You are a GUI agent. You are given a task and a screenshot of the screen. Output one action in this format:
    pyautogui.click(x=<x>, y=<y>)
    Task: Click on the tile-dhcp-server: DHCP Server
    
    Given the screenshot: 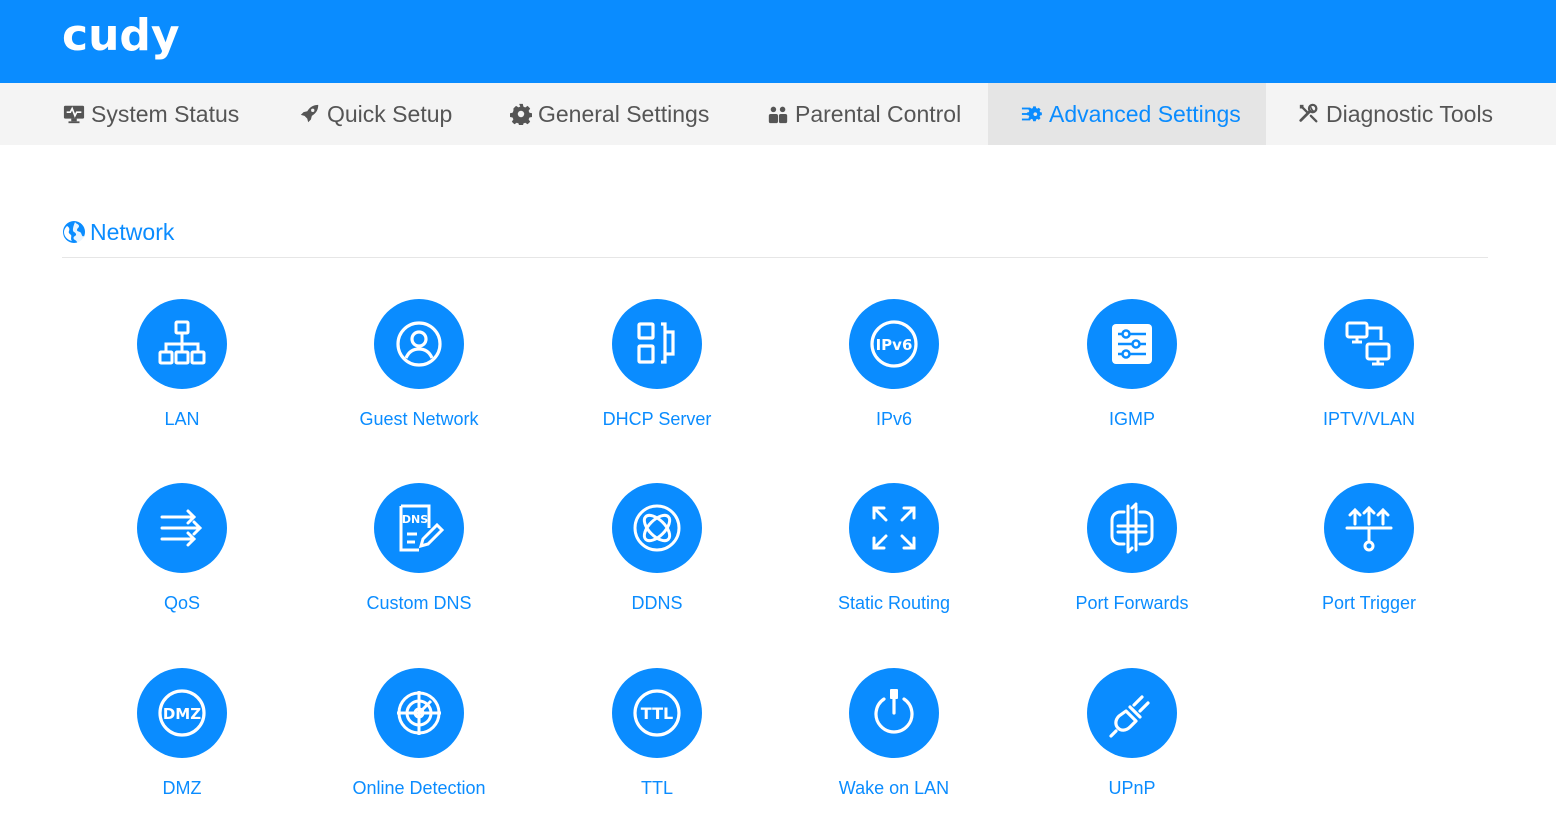 What is the action you would take?
    pyautogui.click(x=657, y=379)
    